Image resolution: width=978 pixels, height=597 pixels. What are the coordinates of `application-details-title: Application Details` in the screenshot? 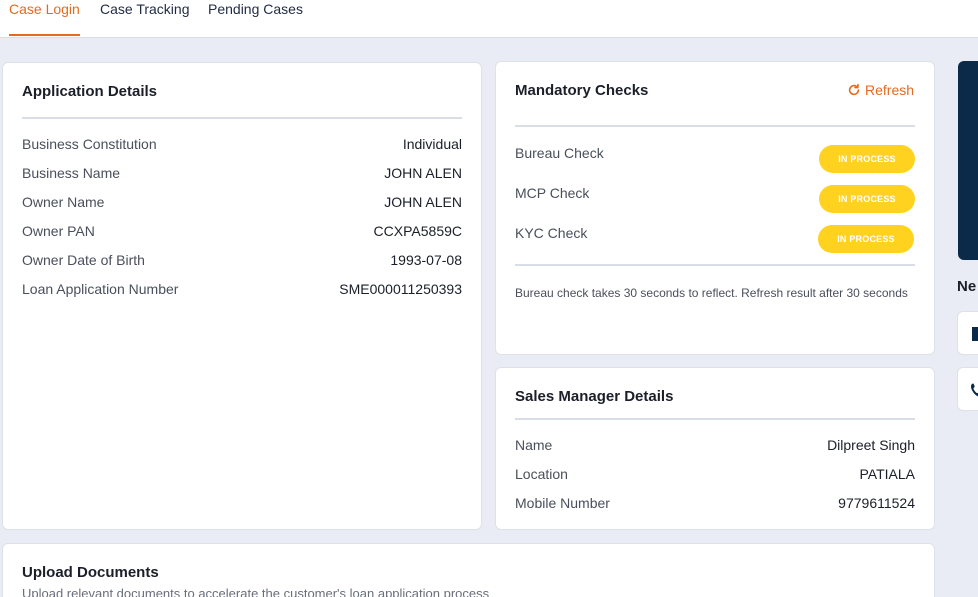 It's located at (90, 91).